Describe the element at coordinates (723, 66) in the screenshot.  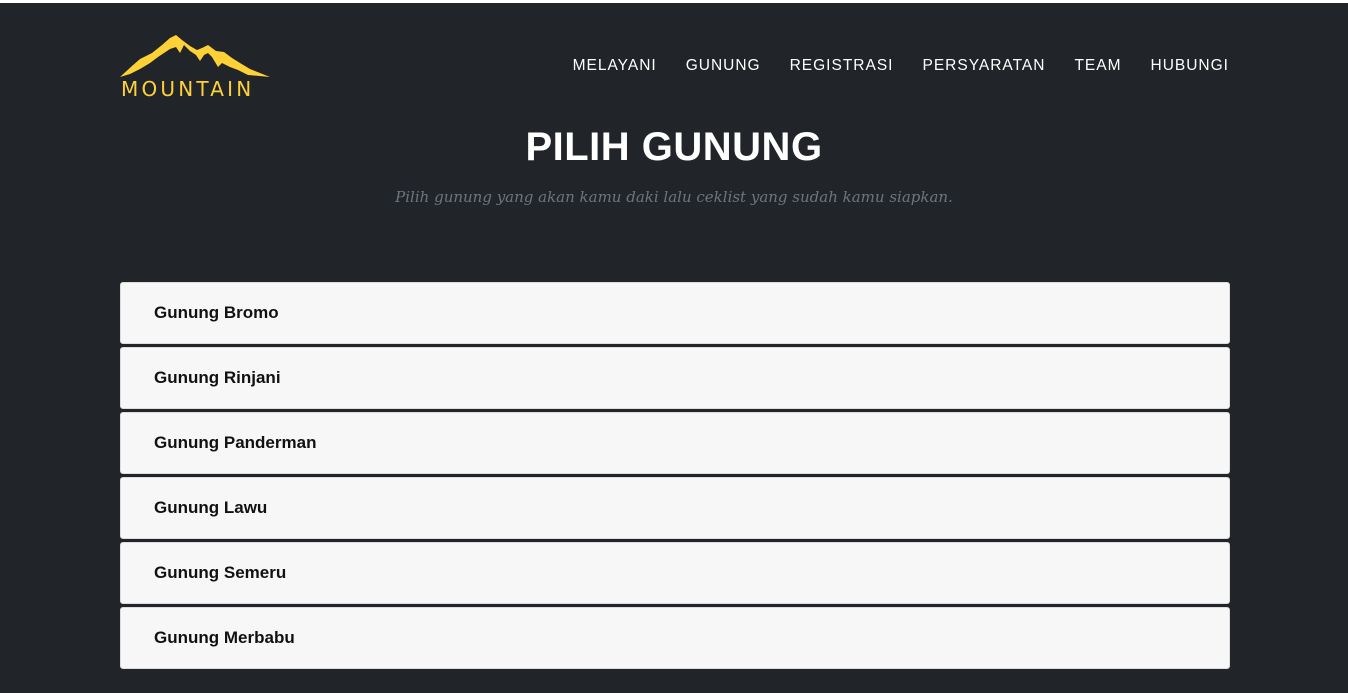
I see `nav-link-gunung: GUNUNG` at that location.